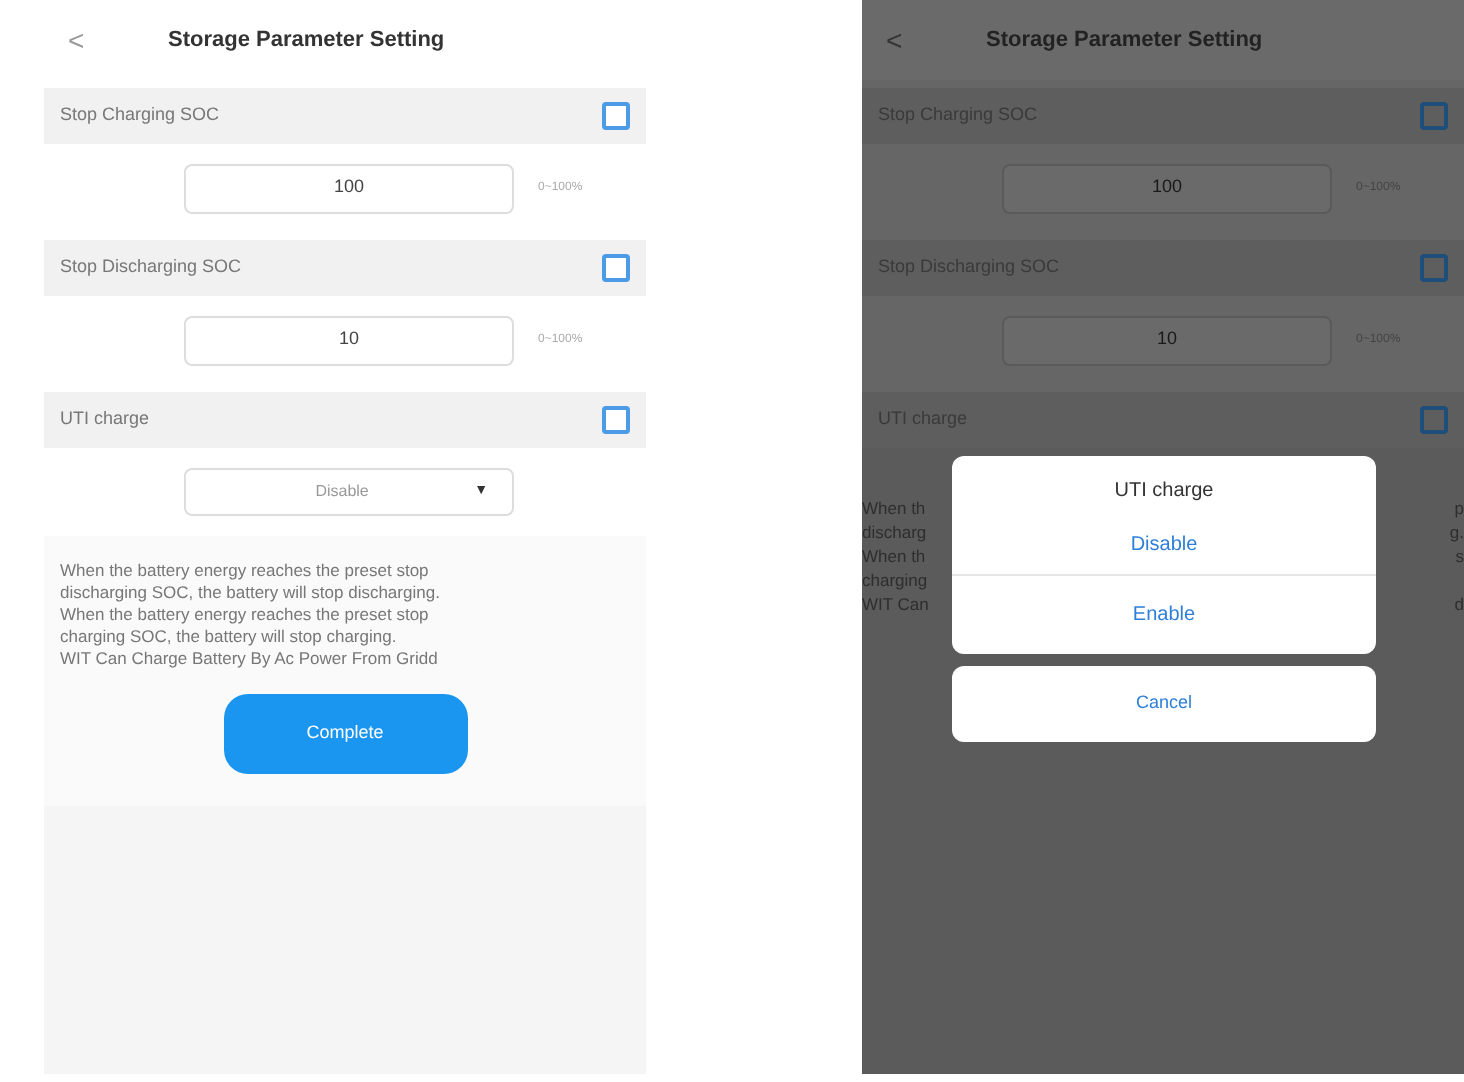  What do you see at coordinates (140, 115) in the screenshot?
I see `setting-label: Stop Charging SOC` at bounding box center [140, 115].